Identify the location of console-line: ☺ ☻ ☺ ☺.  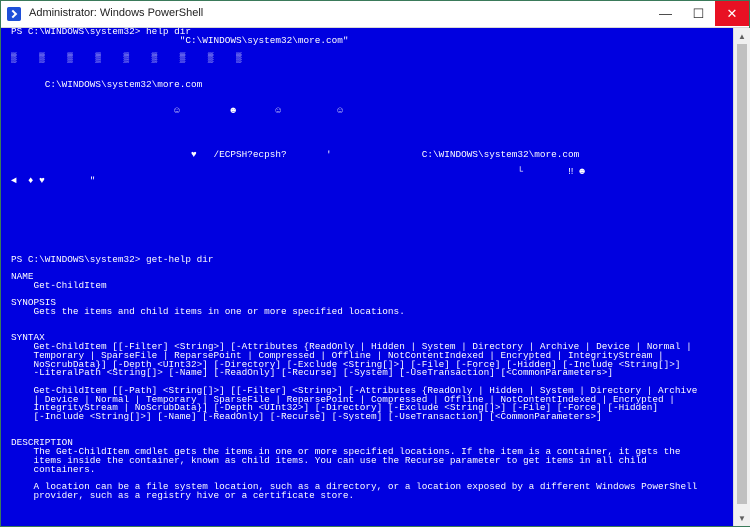
(177, 110).